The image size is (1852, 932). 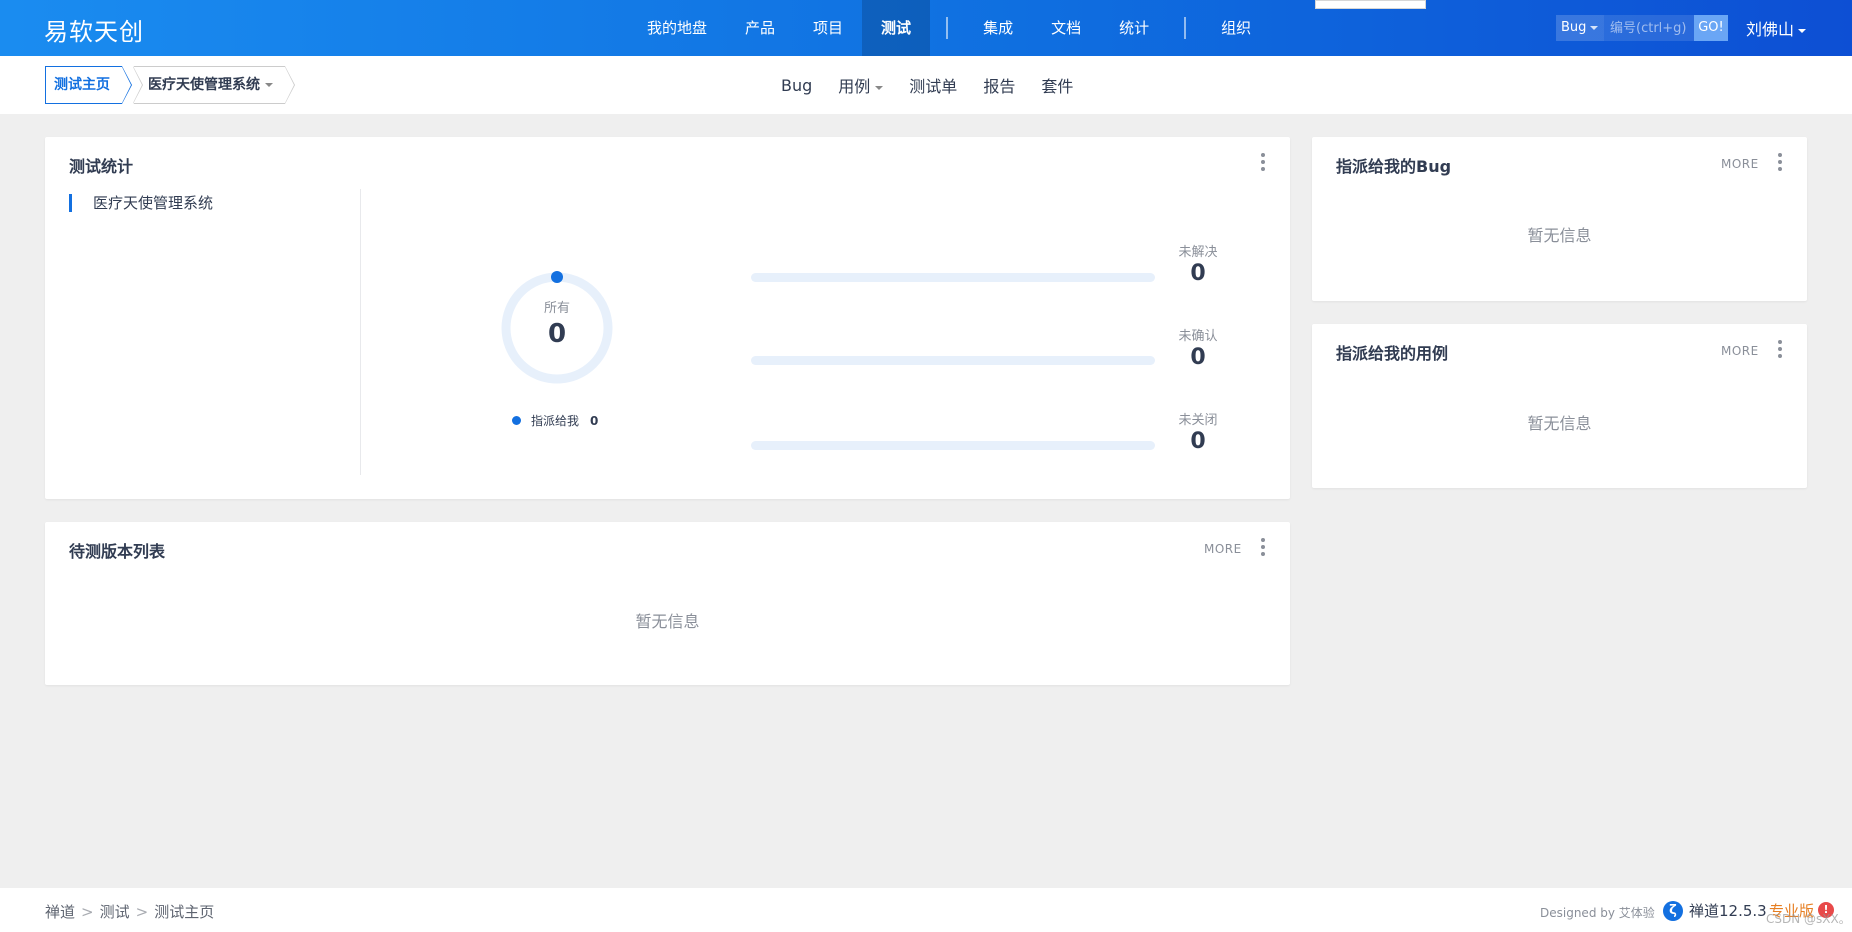 What do you see at coordinates (1673, 910) in the screenshot?
I see `zentao-logo-icon: ζ` at bounding box center [1673, 910].